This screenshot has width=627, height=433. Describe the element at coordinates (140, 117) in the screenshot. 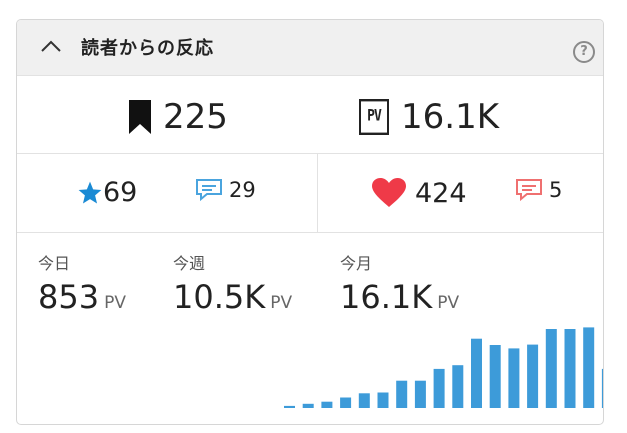

I see `bookmark-icon` at that location.